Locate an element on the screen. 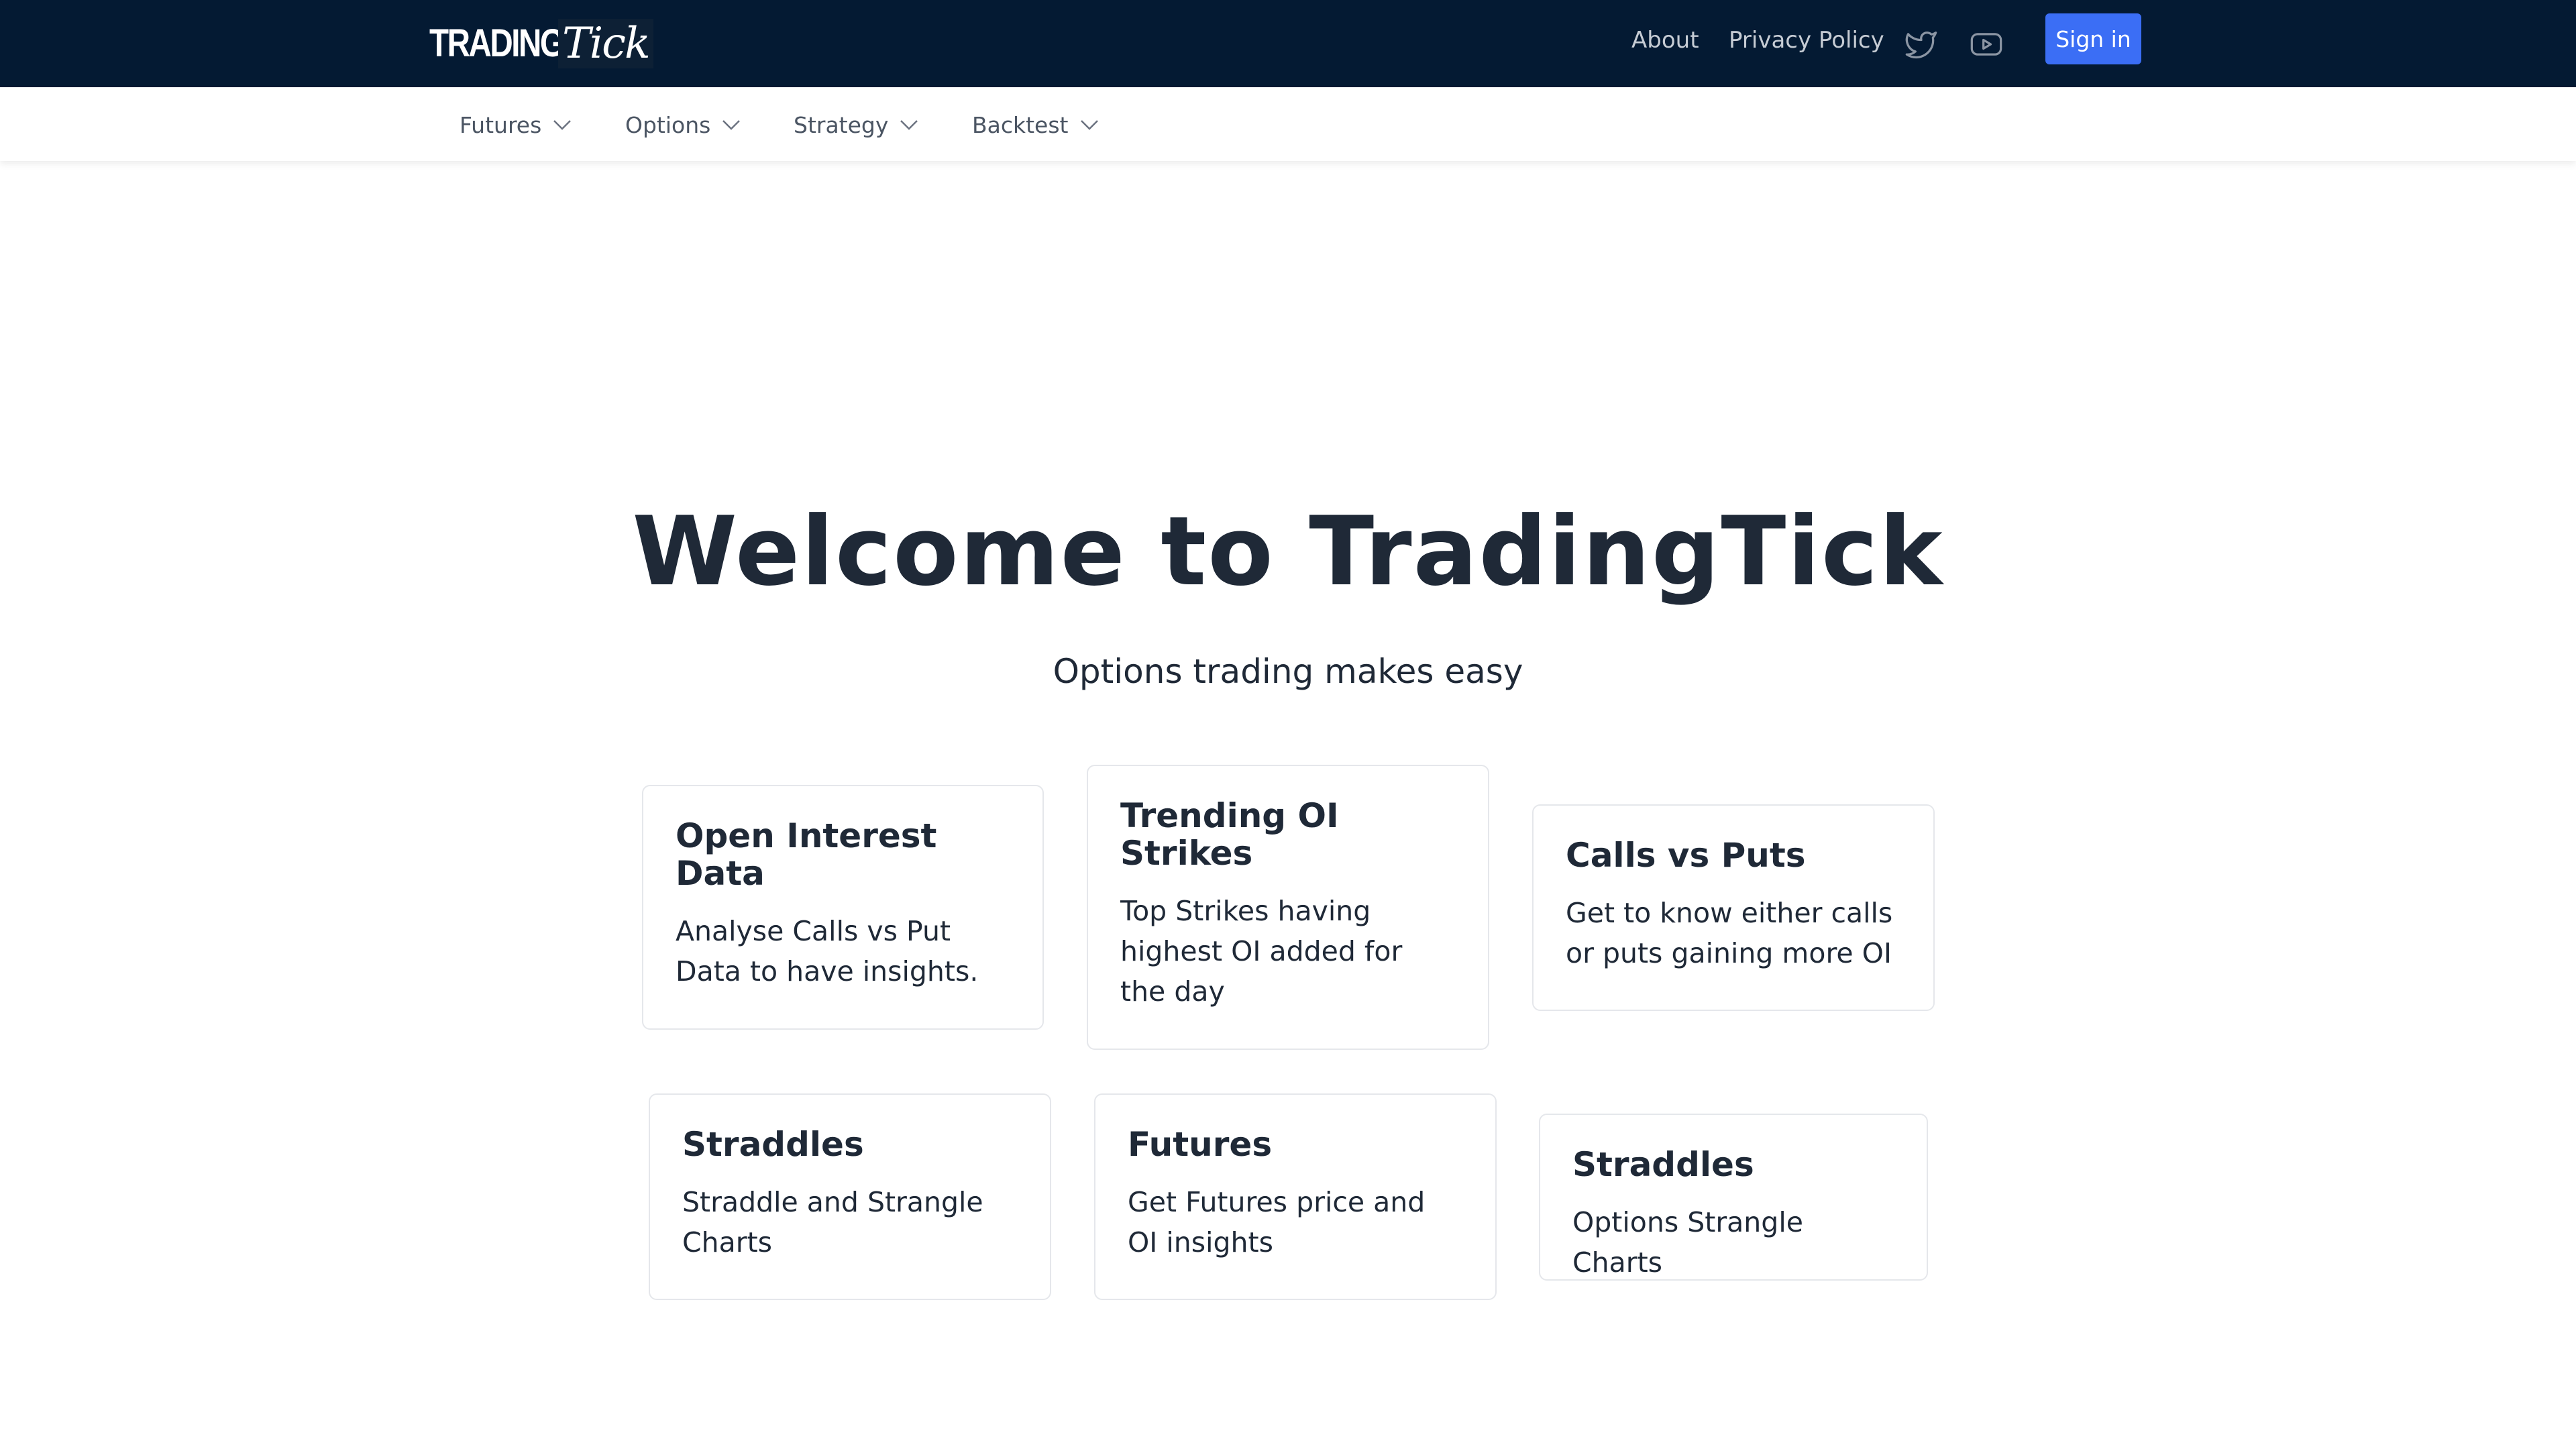 This screenshot has height=1449, width=2576. nav-item-futures: Futures is located at coordinates (516, 125).